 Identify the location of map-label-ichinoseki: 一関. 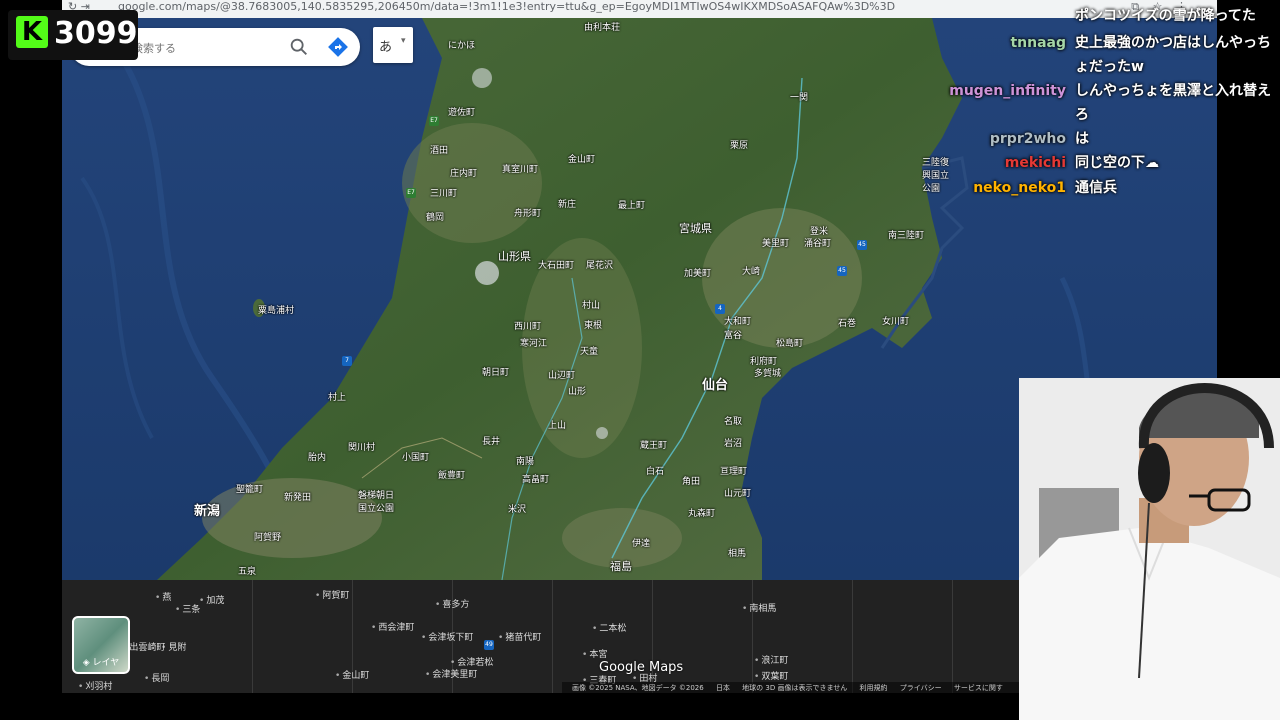
(799, 96).